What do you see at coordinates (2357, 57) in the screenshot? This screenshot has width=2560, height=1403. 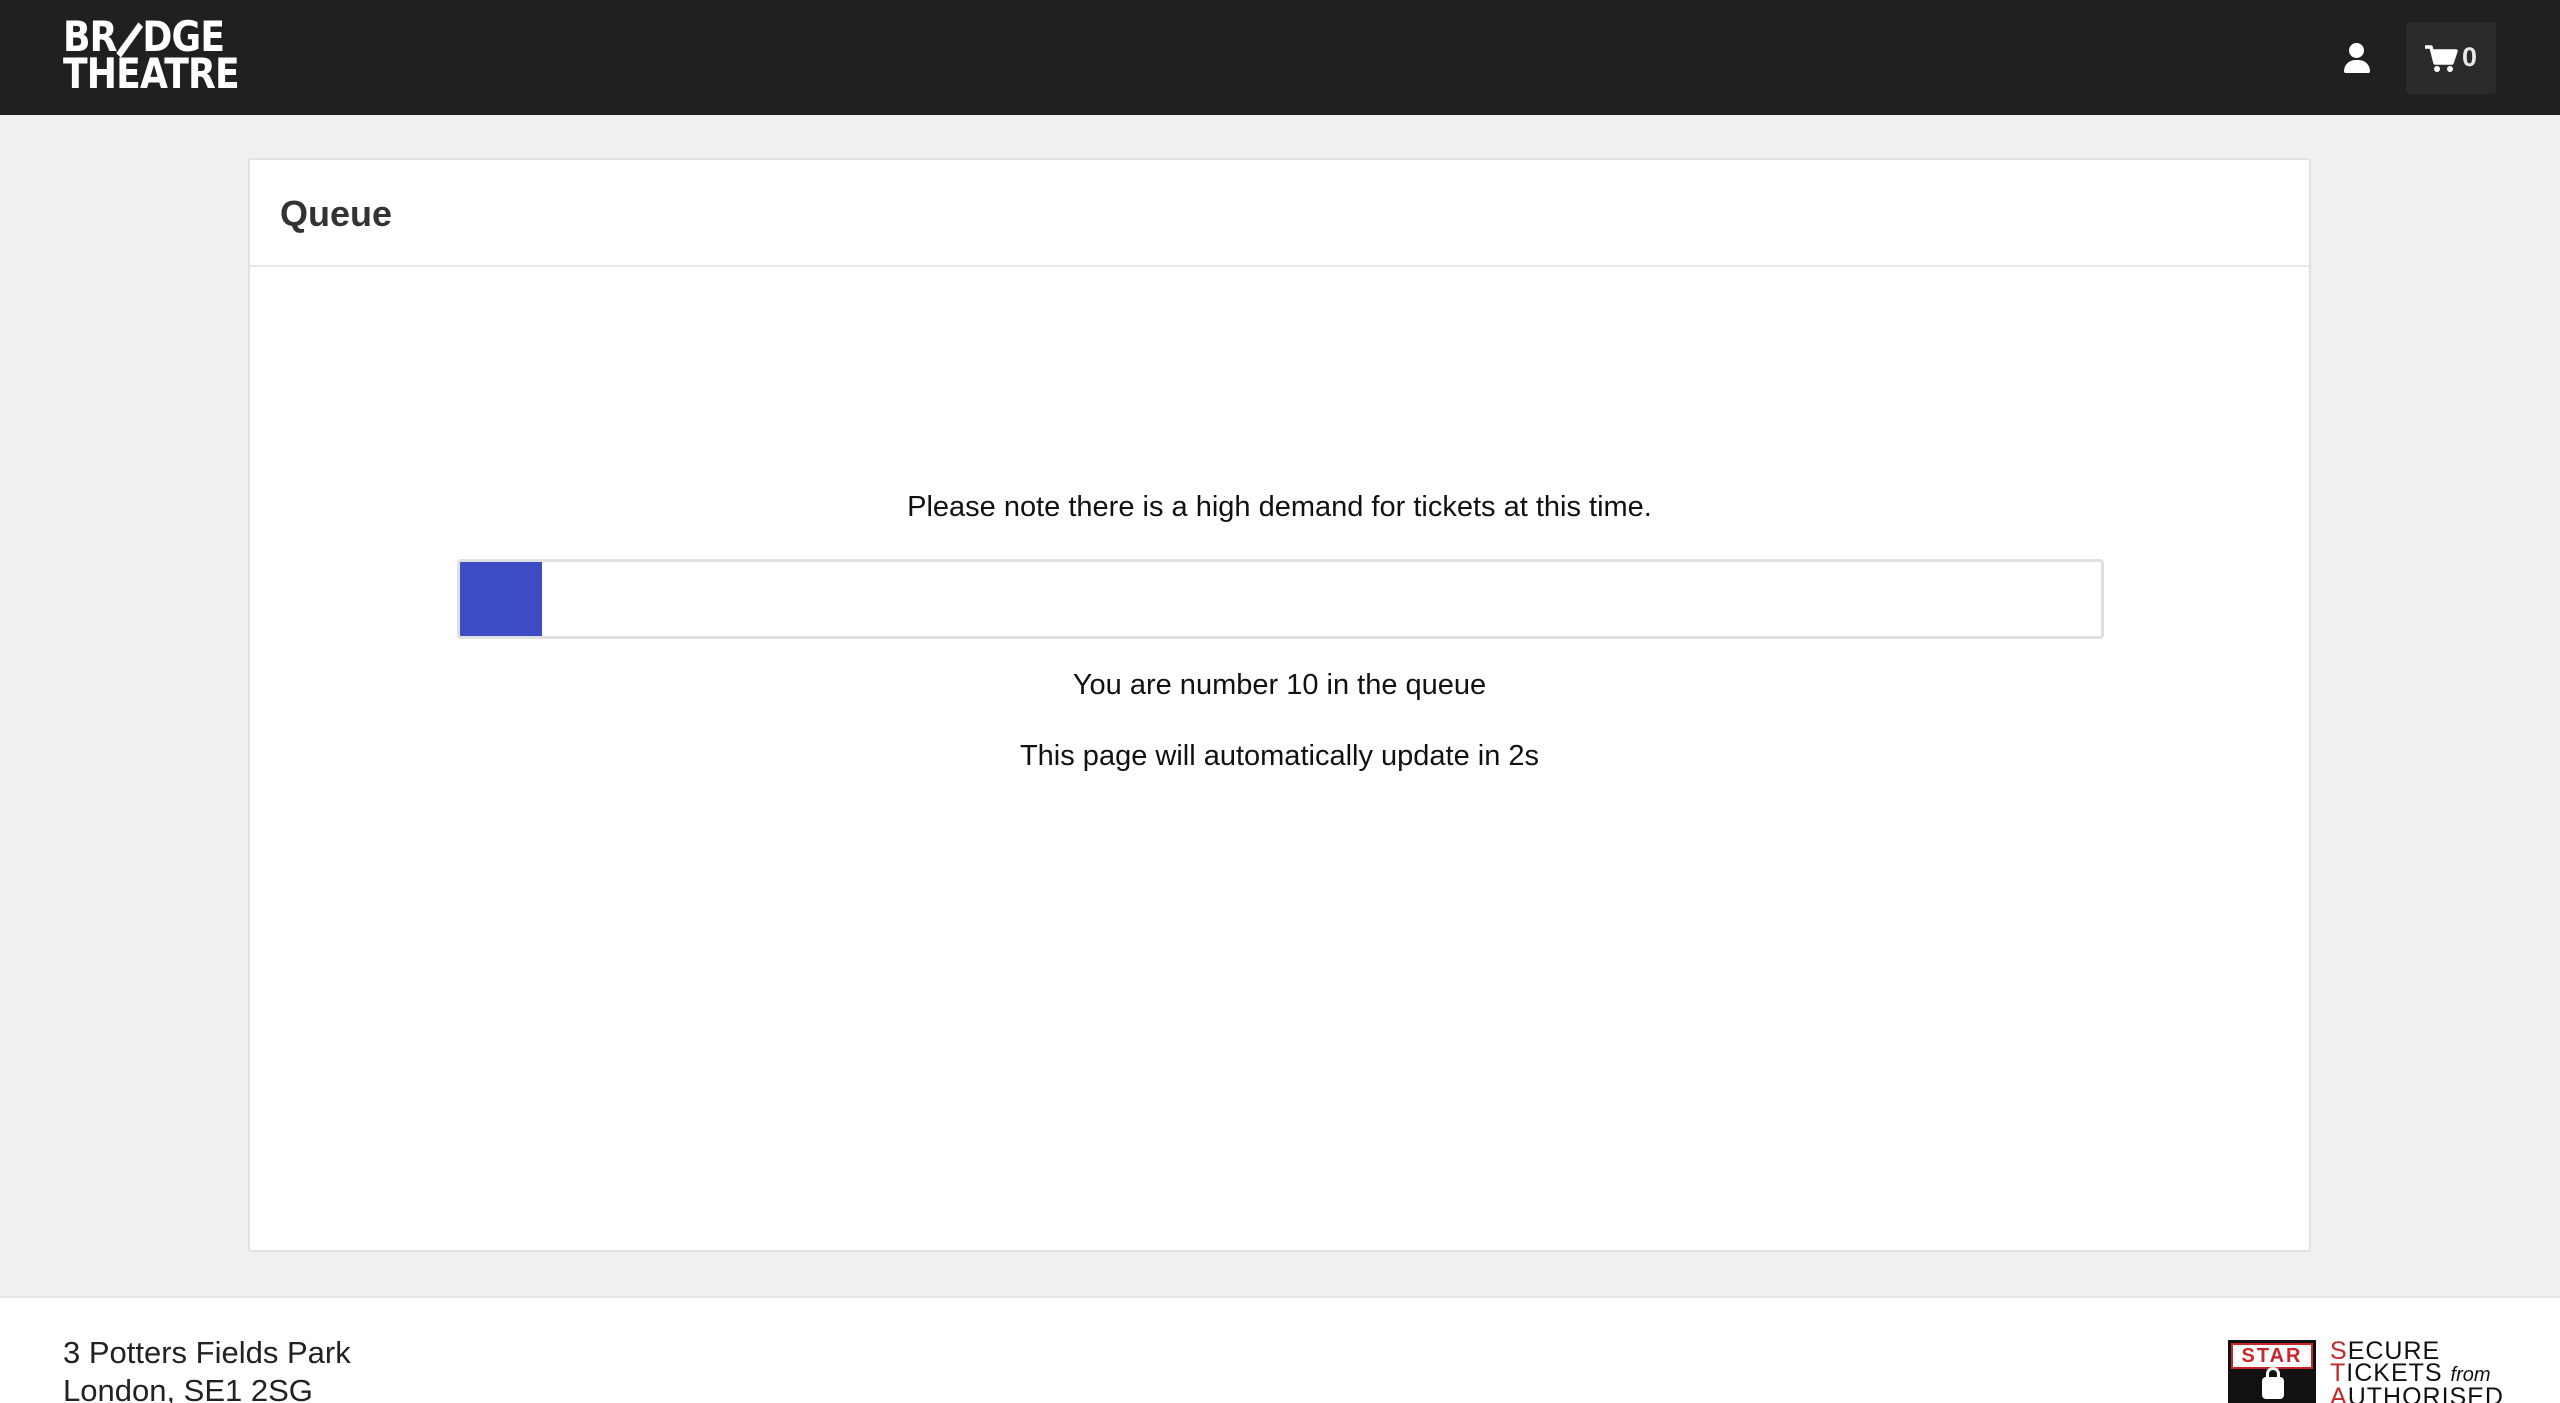 I see `account-button` at bounding box center [2357, 57].